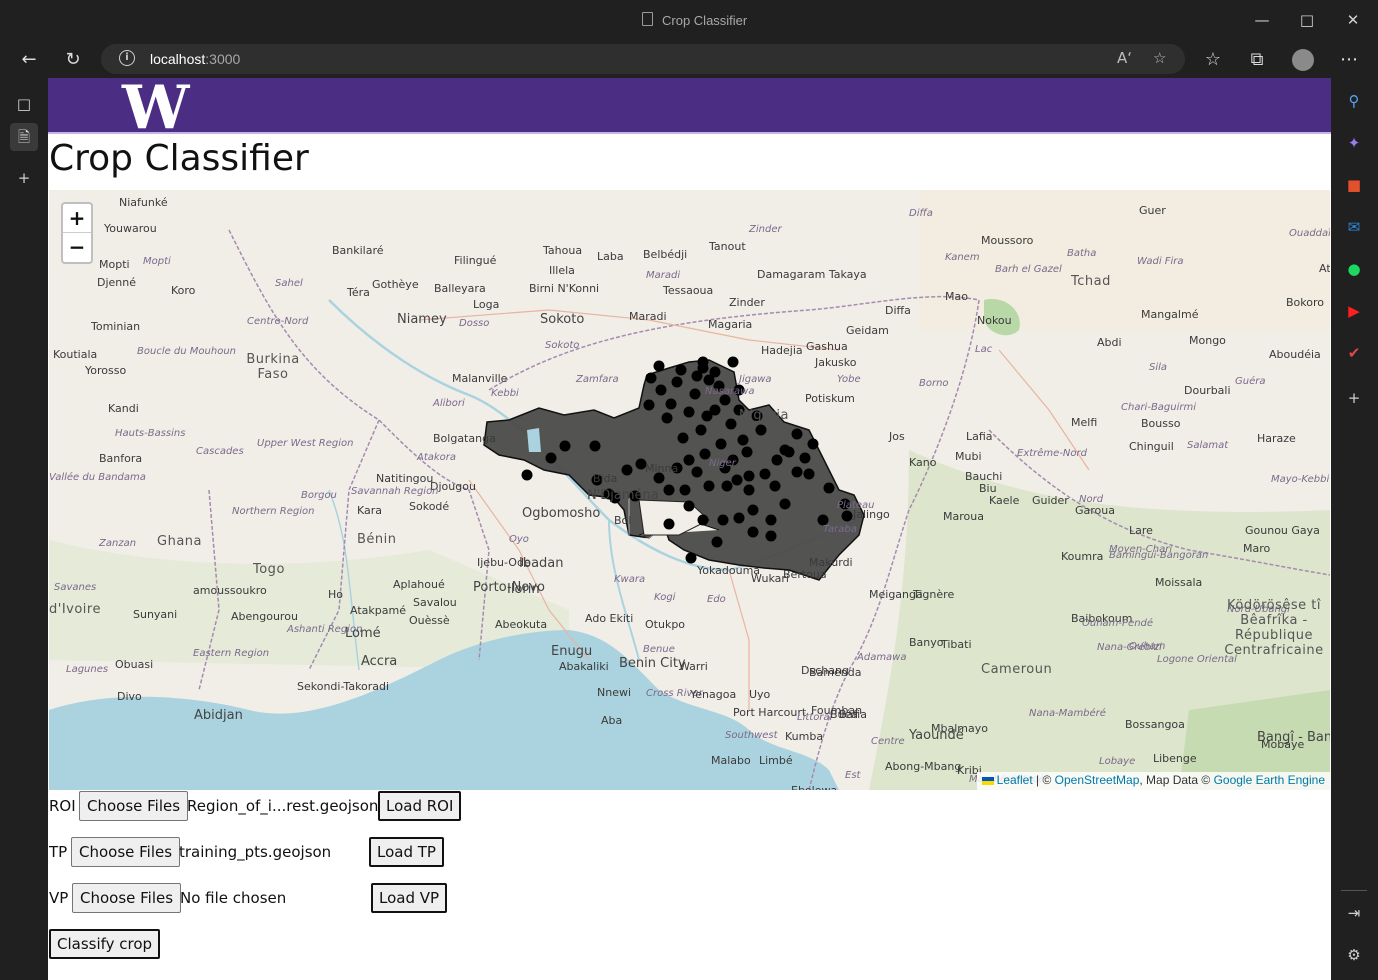  I want to click on youtube-icon: ▶, so click(1354, 311).